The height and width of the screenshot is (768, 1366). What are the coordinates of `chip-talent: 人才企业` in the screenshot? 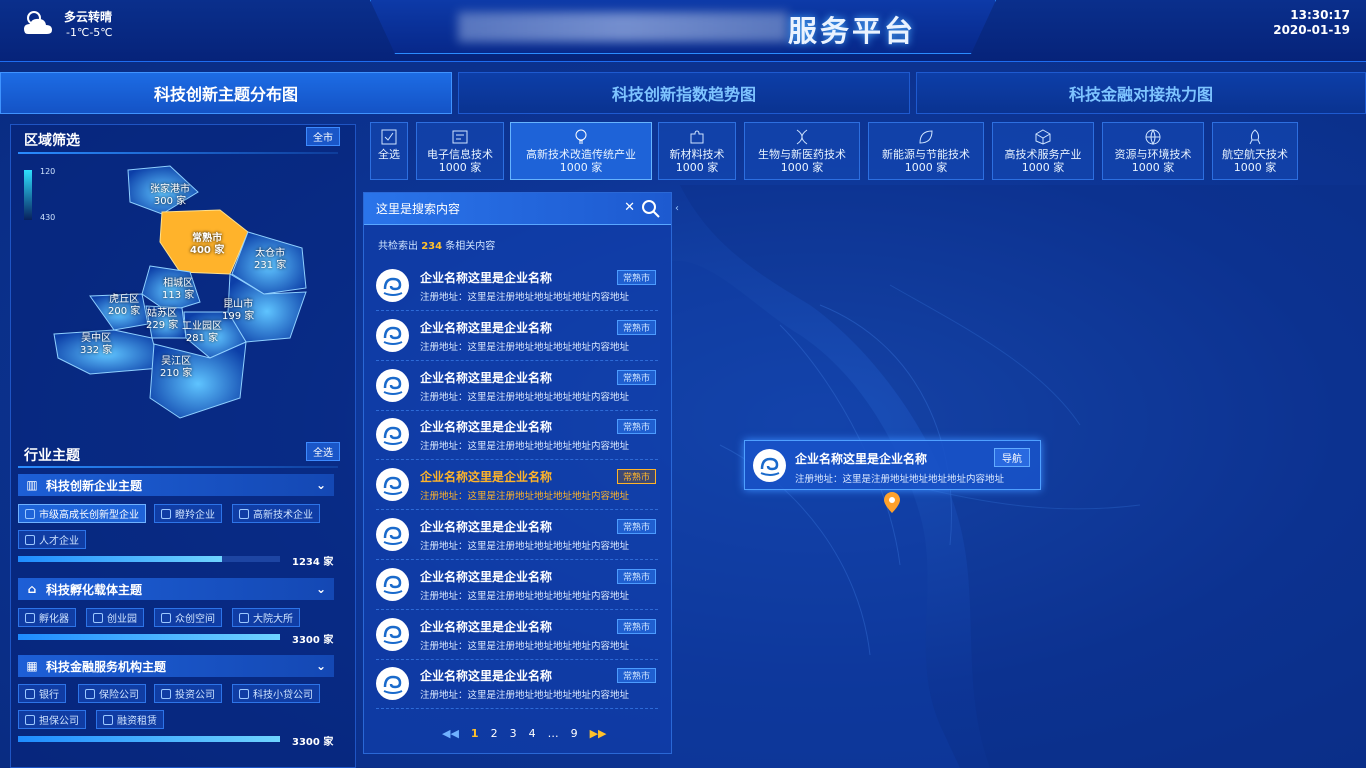 It's located at (52, 539).